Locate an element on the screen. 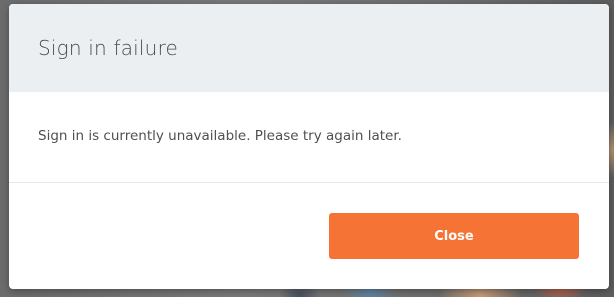 The height and width of the screenshot is (297, 614). dialog-title: Sign in failure is located at coordinates (108, 48).